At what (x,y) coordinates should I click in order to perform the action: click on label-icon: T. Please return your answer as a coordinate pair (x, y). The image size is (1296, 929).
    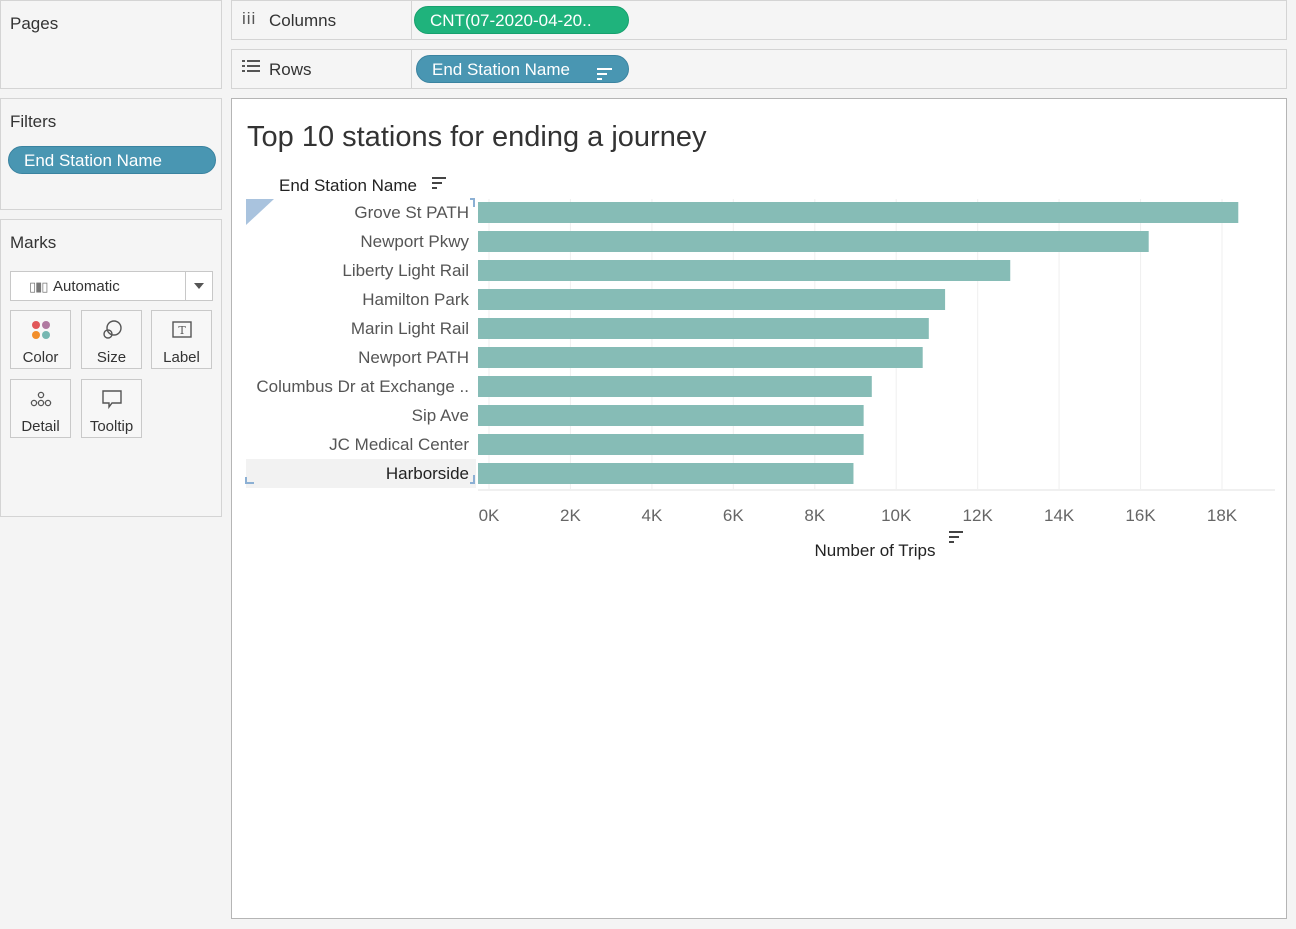
    Looking at the image, I should click on (181, 330).